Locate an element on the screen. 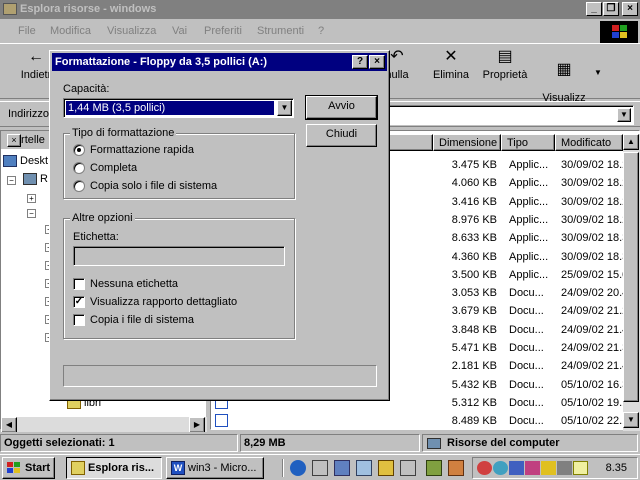 This screenshot has height=480, width=640. scroll-left-icon: ◀ is located at coordinates (9, 425).